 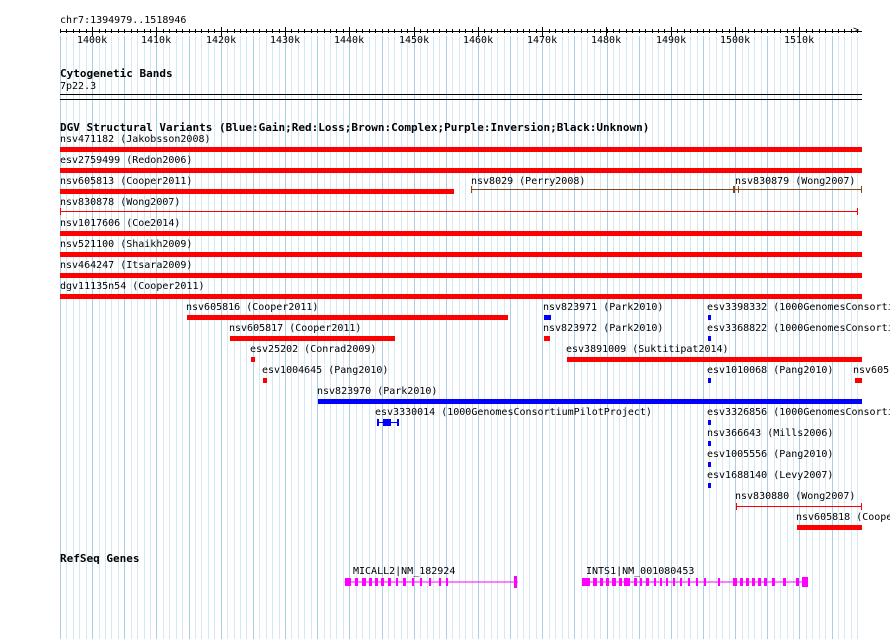 What do you see at coordinates (461, 94) in the screenshot?
I see `cytoband-top-line` at bounding box center [461, 94].